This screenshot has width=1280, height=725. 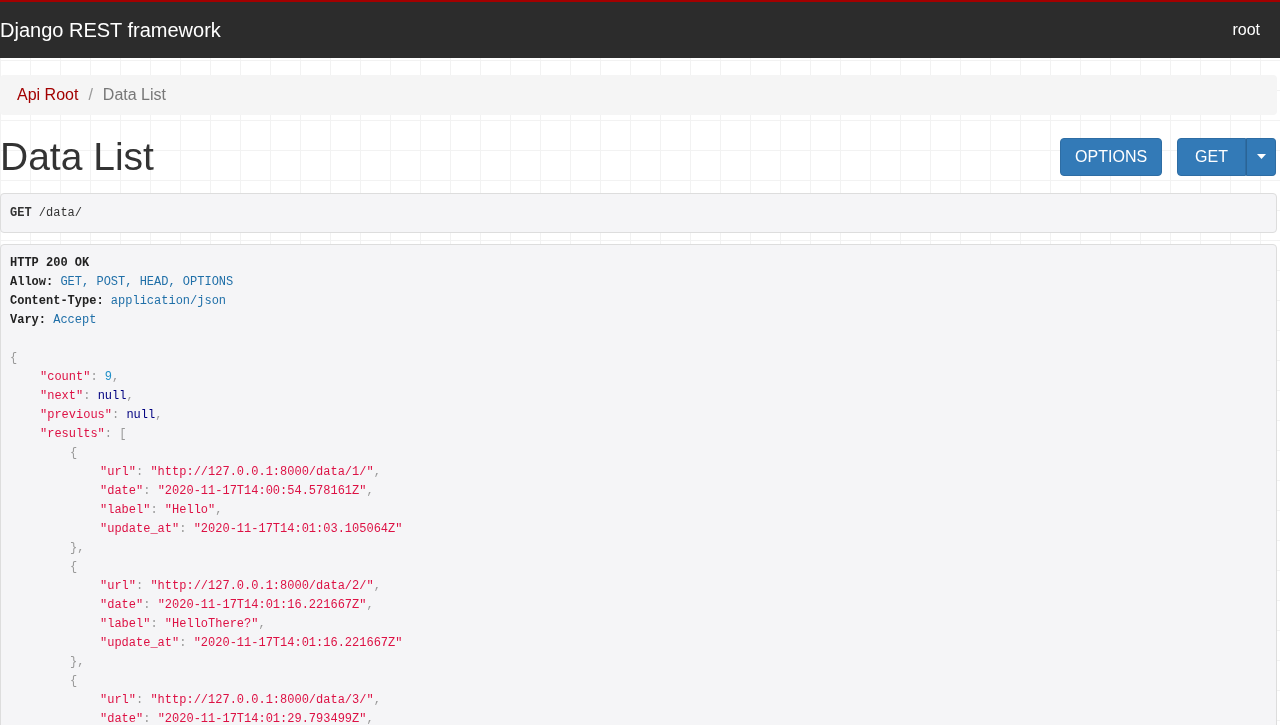 I want to click on options-button: OPTIONS, so click(x=1111, y=156).